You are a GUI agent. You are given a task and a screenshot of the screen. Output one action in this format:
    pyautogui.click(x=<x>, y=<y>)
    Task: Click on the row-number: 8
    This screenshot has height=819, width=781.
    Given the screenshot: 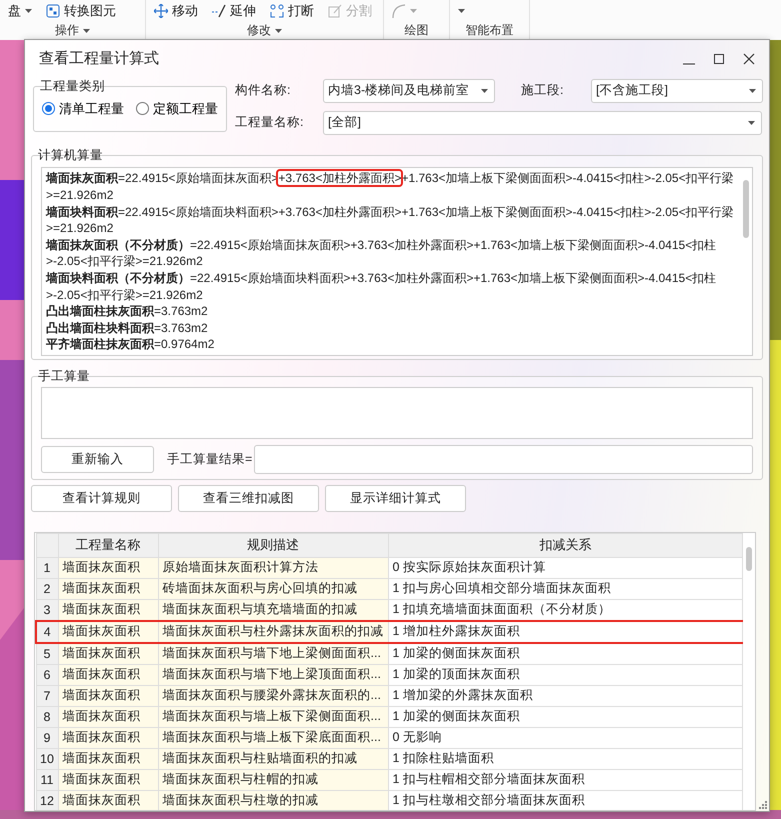 What is the action you would take?
    pyautogui.click(x=47, y=717)
    